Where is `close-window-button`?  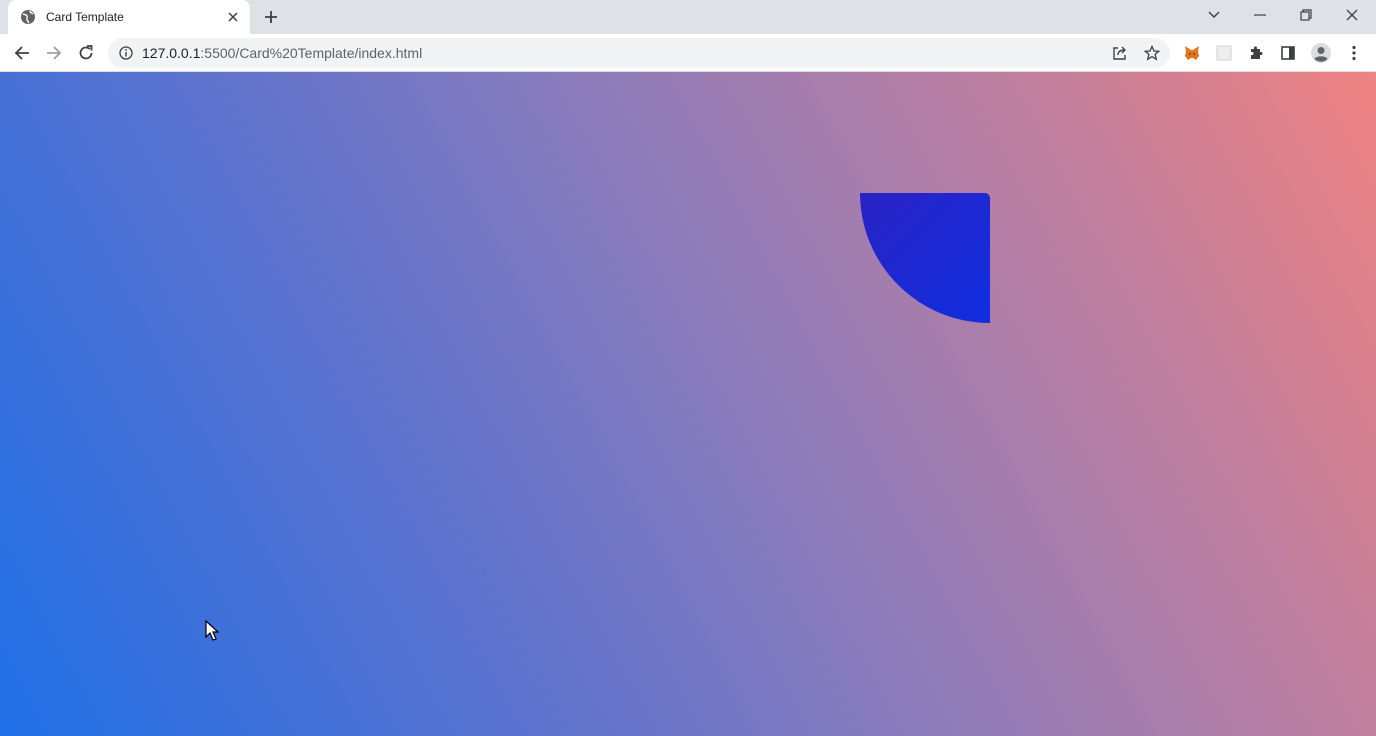 close-window-button is located at coordinates (1352, 15).